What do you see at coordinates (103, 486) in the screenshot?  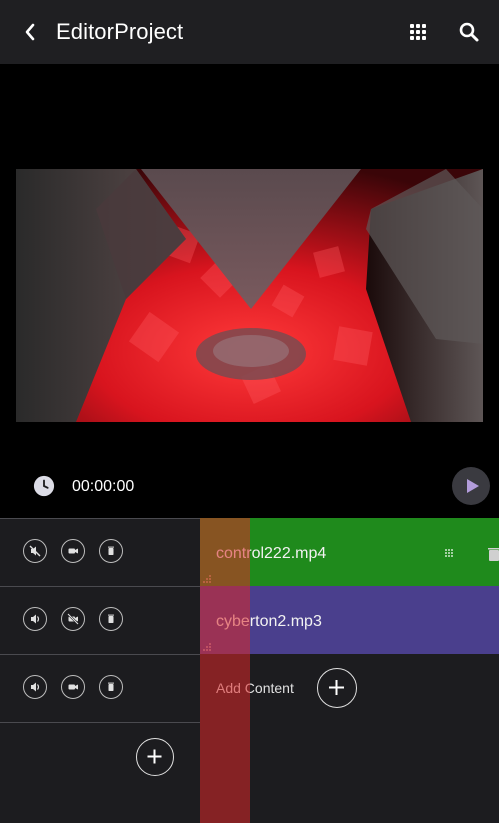 I see `current-time: 00:00:00` at bounding box center [103, 486].